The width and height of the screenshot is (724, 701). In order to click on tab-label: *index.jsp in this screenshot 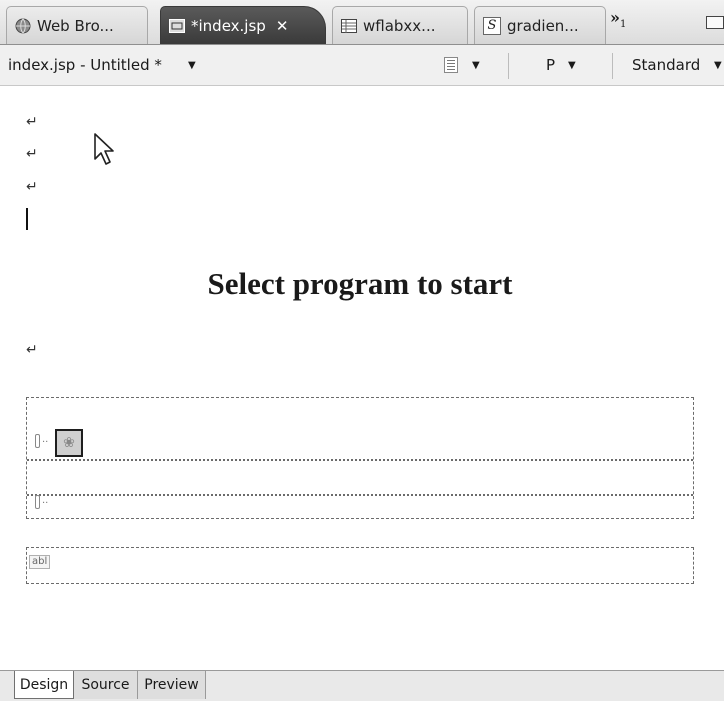, I will do `click(228, 25)`.